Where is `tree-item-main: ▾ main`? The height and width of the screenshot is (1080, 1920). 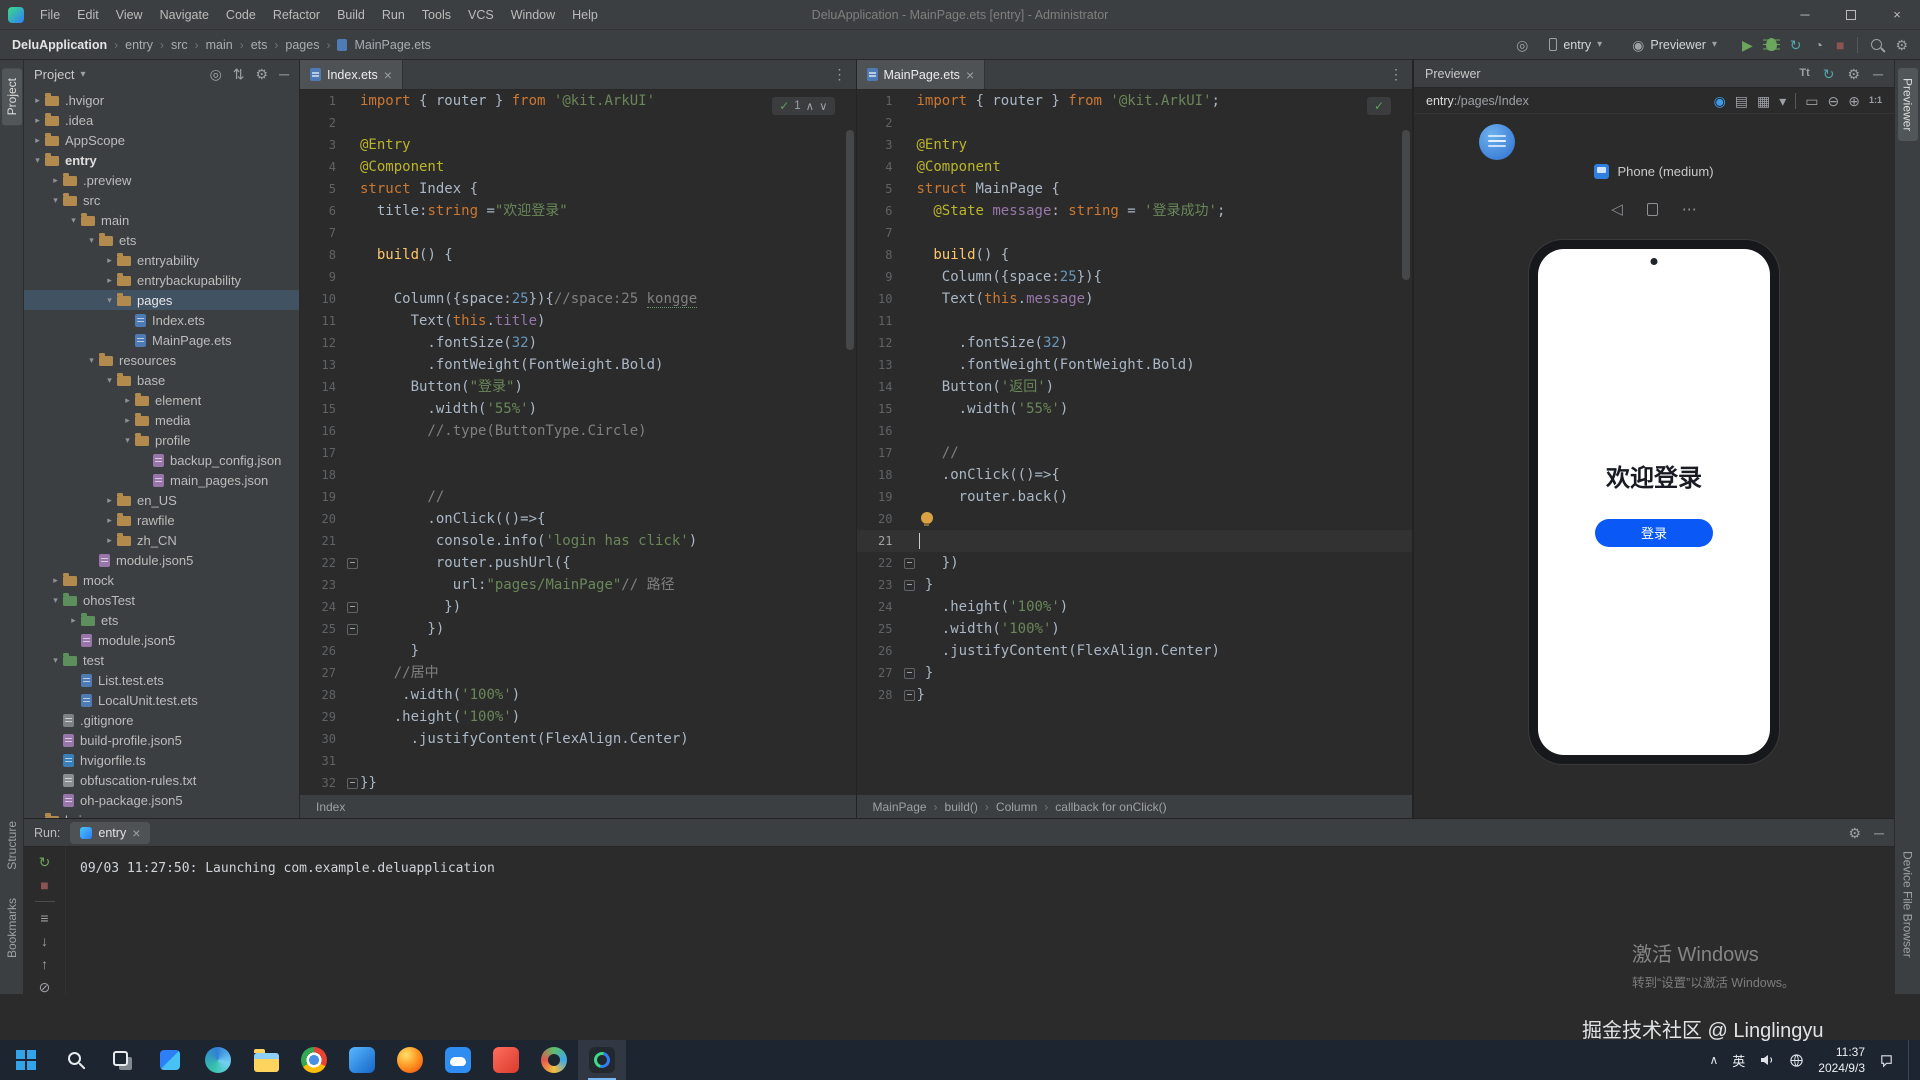
tree-item-main: ▾ main is located at coordinates (161, 220).